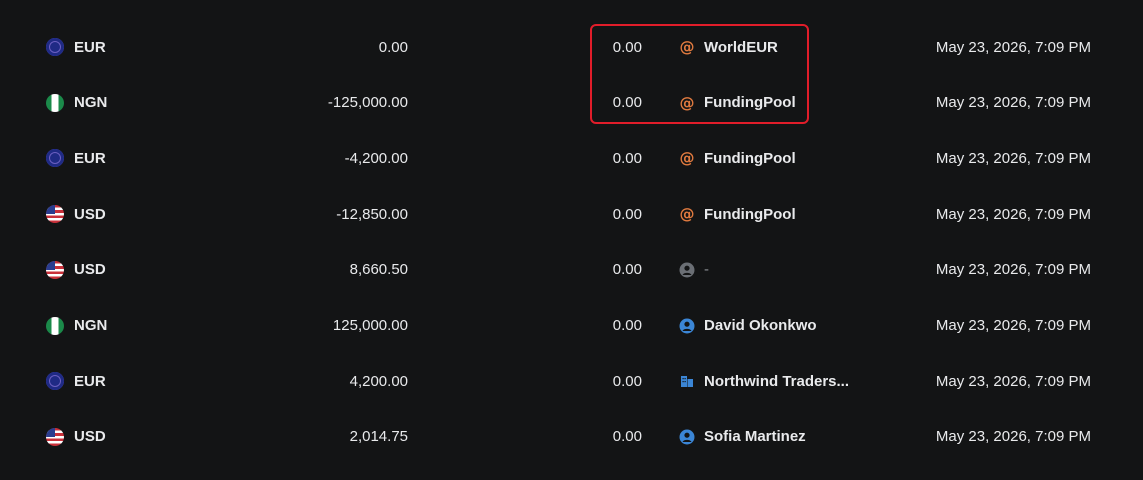  I want to click on amount-cell: -4,200.00, so click(376, 158).